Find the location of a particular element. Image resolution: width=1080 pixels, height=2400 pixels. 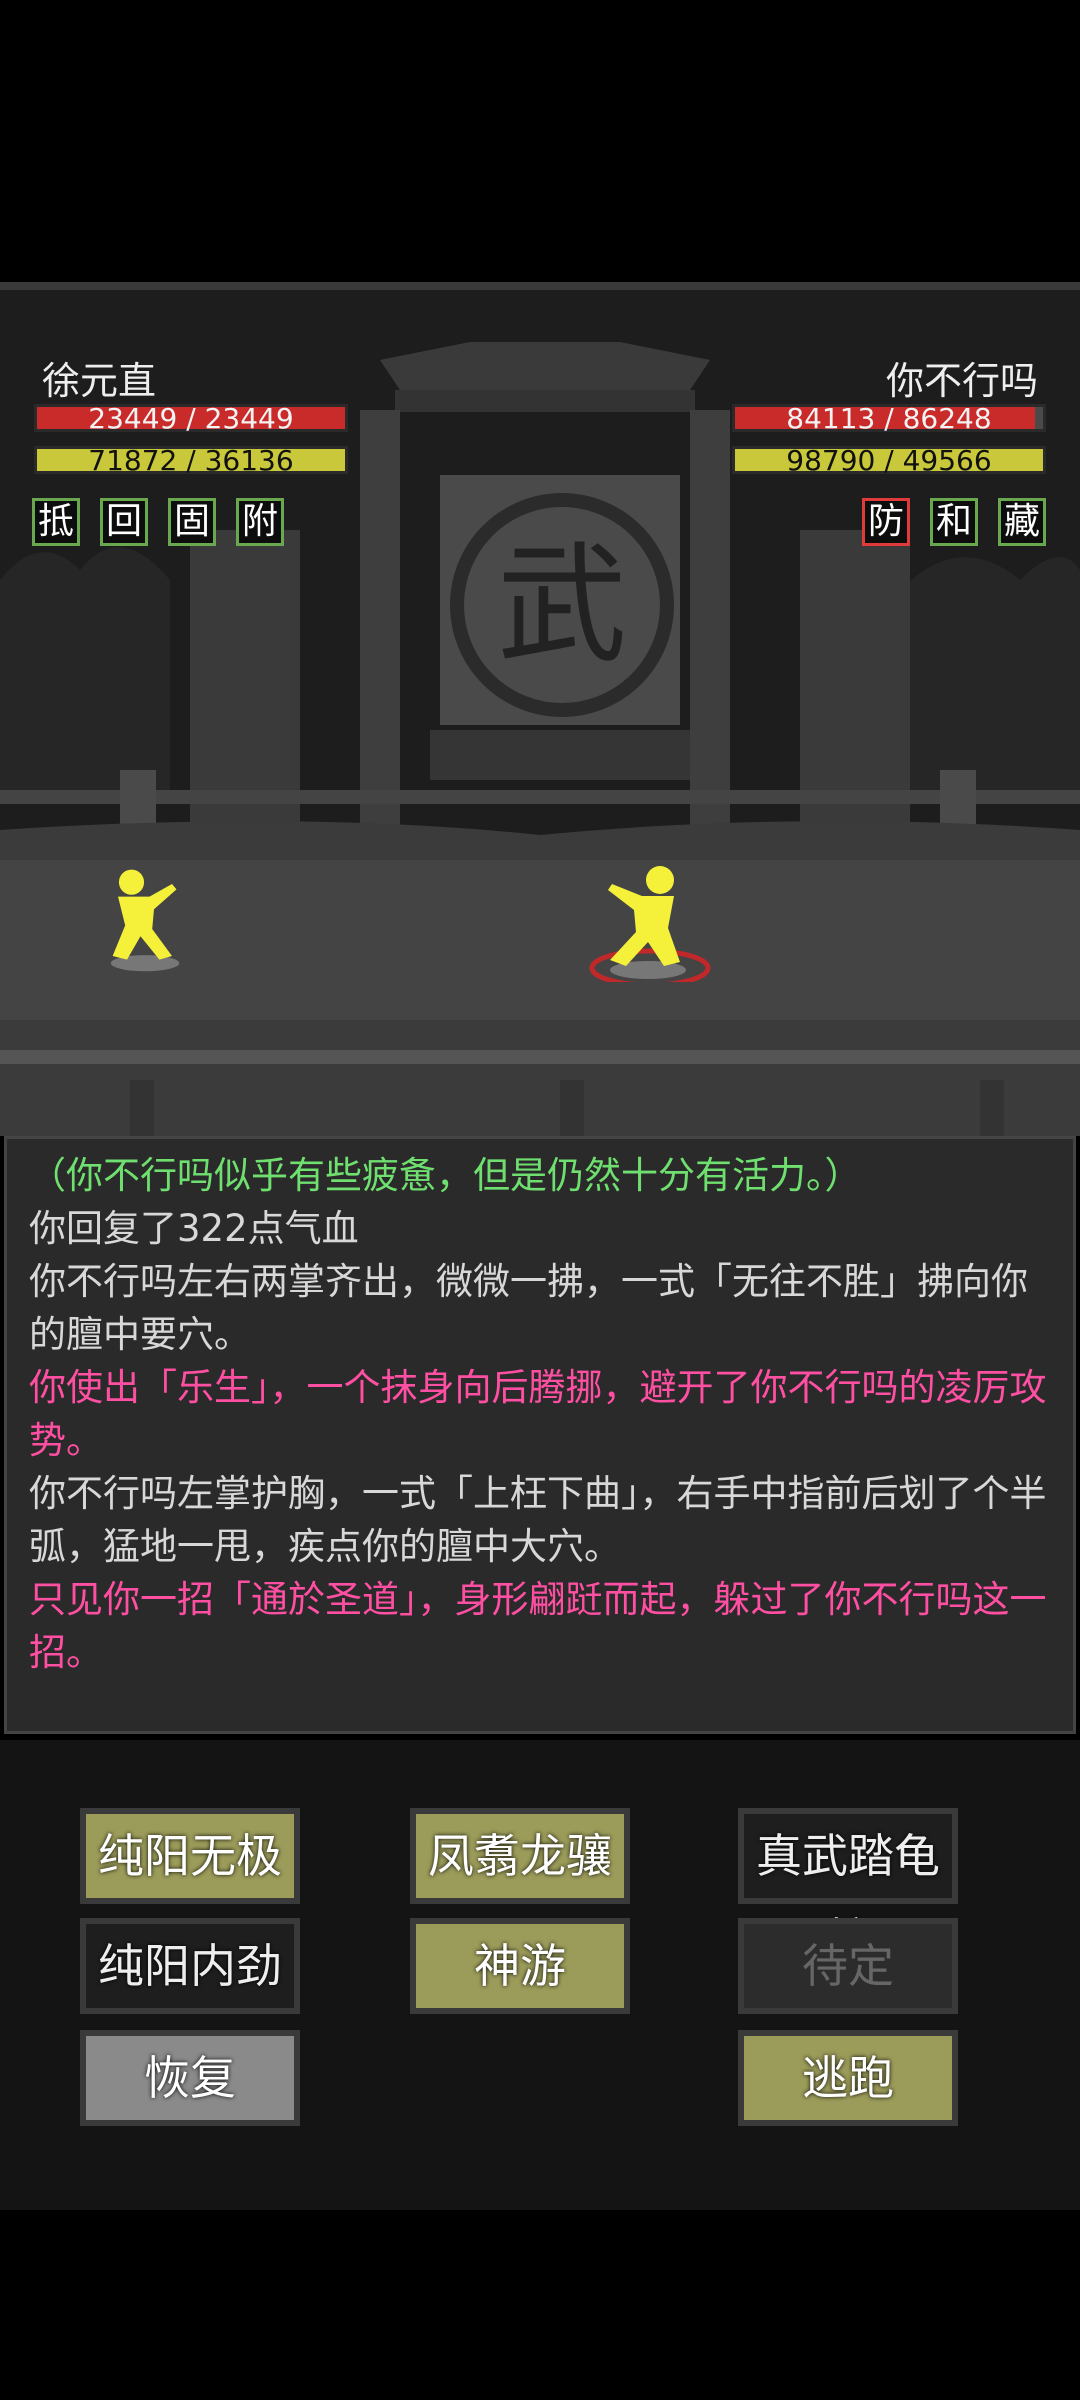

log-line: 你回复了322点气血 is located at coordinates (194, 1228).